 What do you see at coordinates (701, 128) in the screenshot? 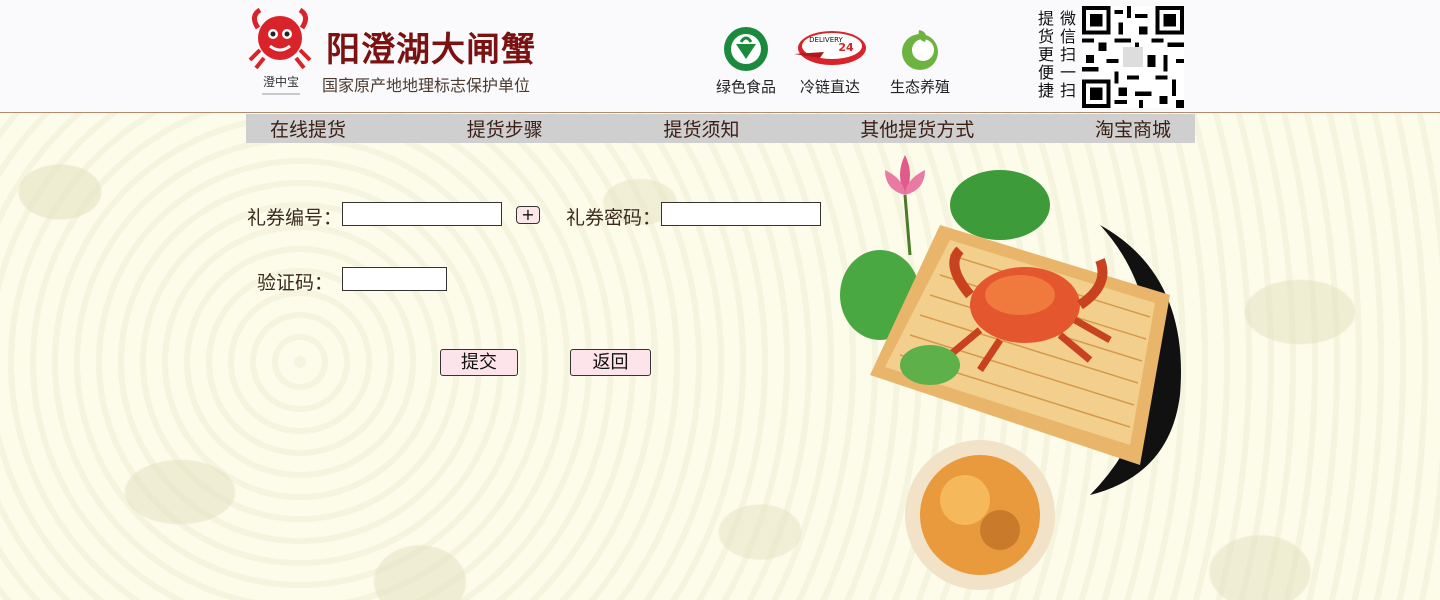
I see `nav-item-pickup-notice: 提货须知` at bounding box center [701, 128].